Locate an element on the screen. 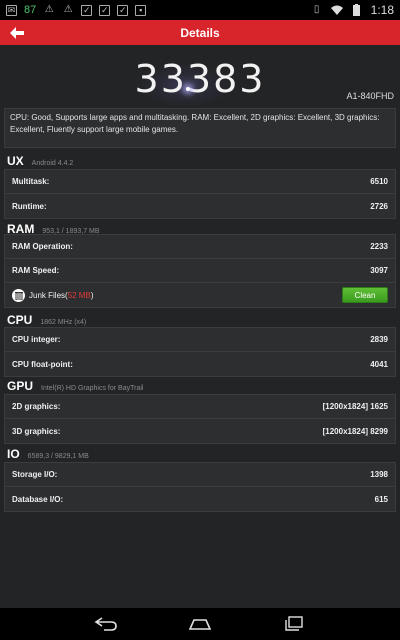 The image size is (400, 640). navigation-bar is located at coordinates (200, 624).